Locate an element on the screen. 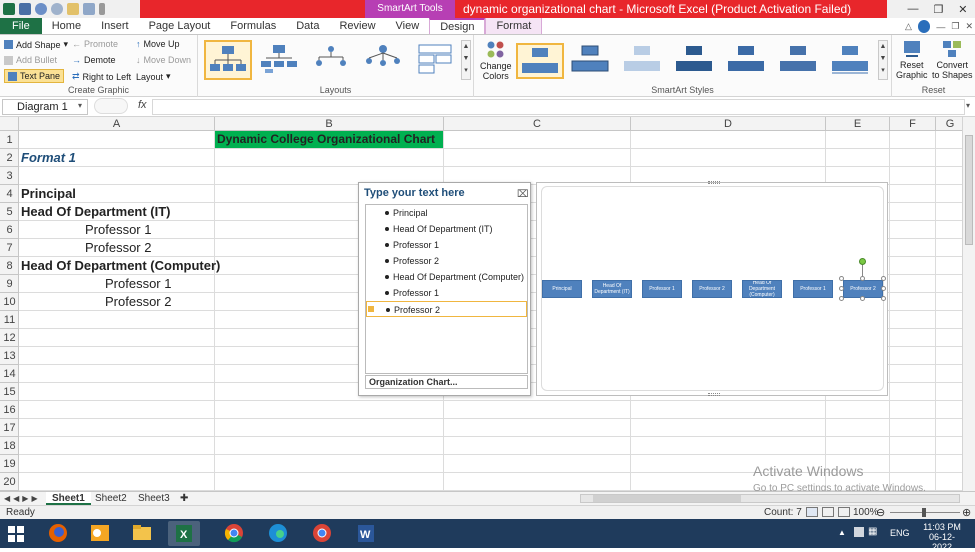  add-shape-button: Add Shape ▾ is located at coordinates (36, 44).